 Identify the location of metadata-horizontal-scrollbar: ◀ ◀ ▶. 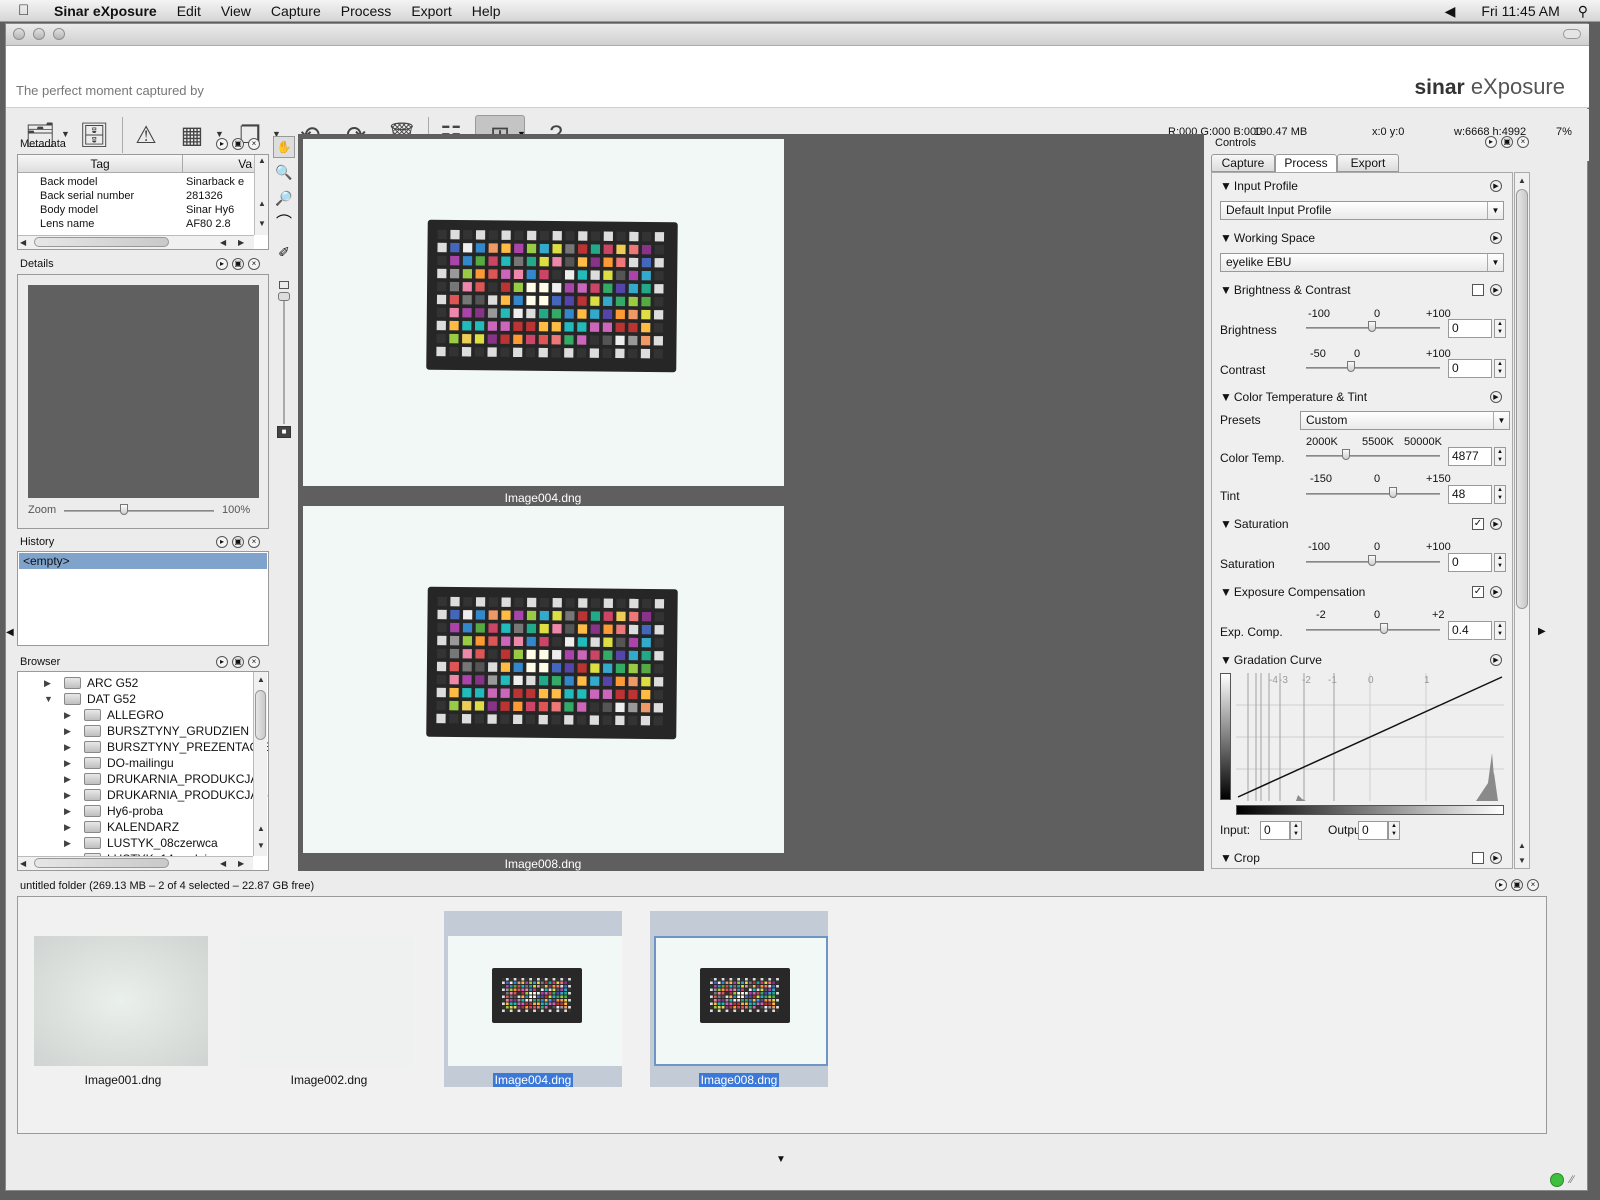
(136, 242).